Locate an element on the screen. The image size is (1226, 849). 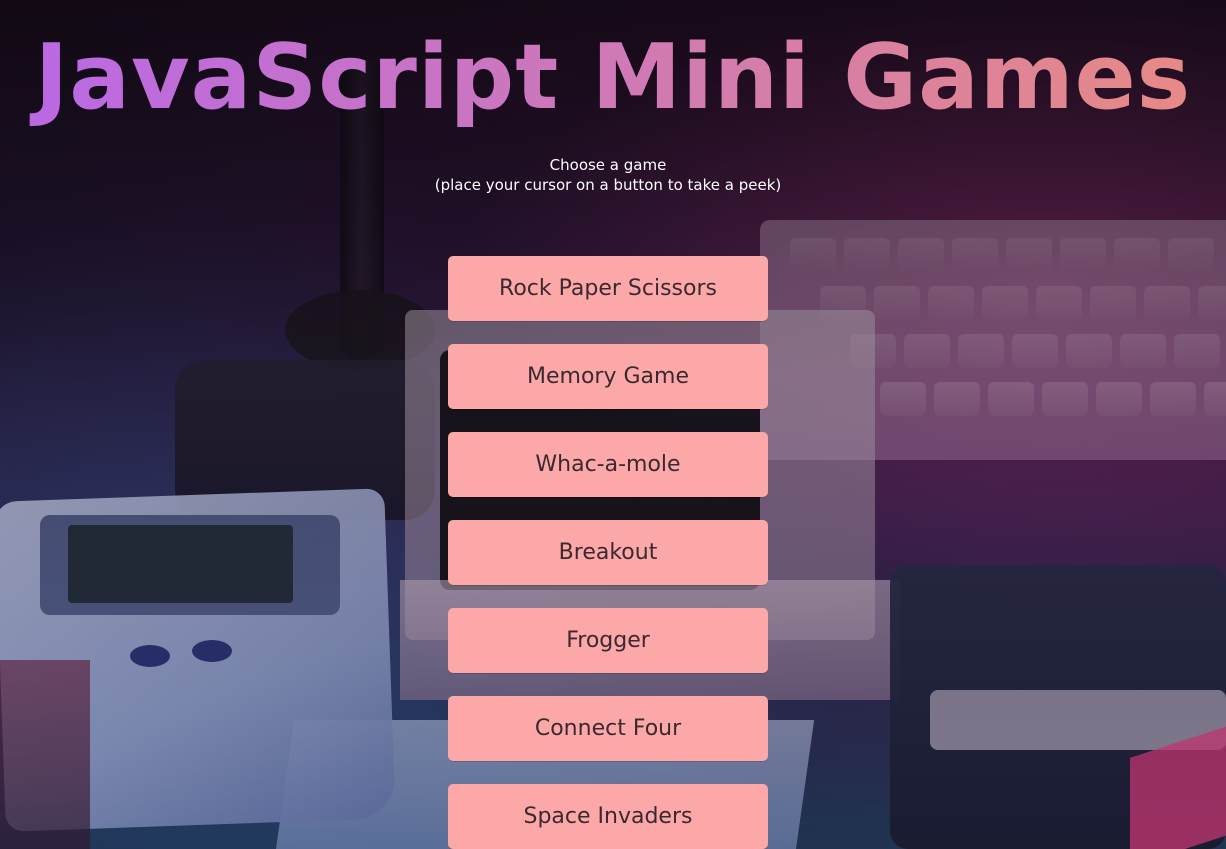
game-button-frogger: Frogger is located at coordinates (608, 640).